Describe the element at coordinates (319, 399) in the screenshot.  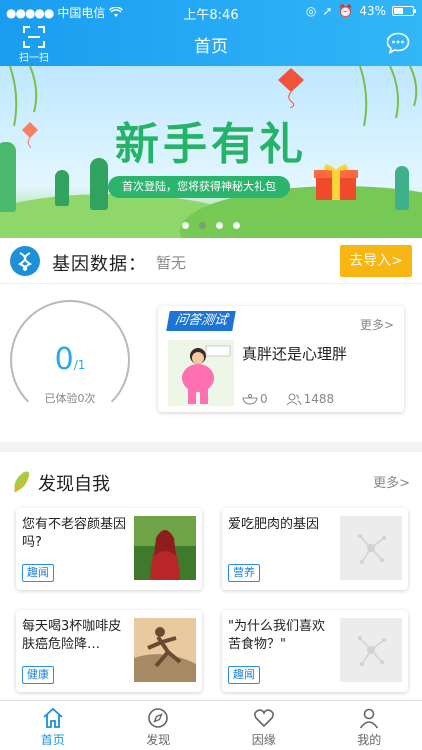
I see `quiz-participants-count: 1488` at that location.